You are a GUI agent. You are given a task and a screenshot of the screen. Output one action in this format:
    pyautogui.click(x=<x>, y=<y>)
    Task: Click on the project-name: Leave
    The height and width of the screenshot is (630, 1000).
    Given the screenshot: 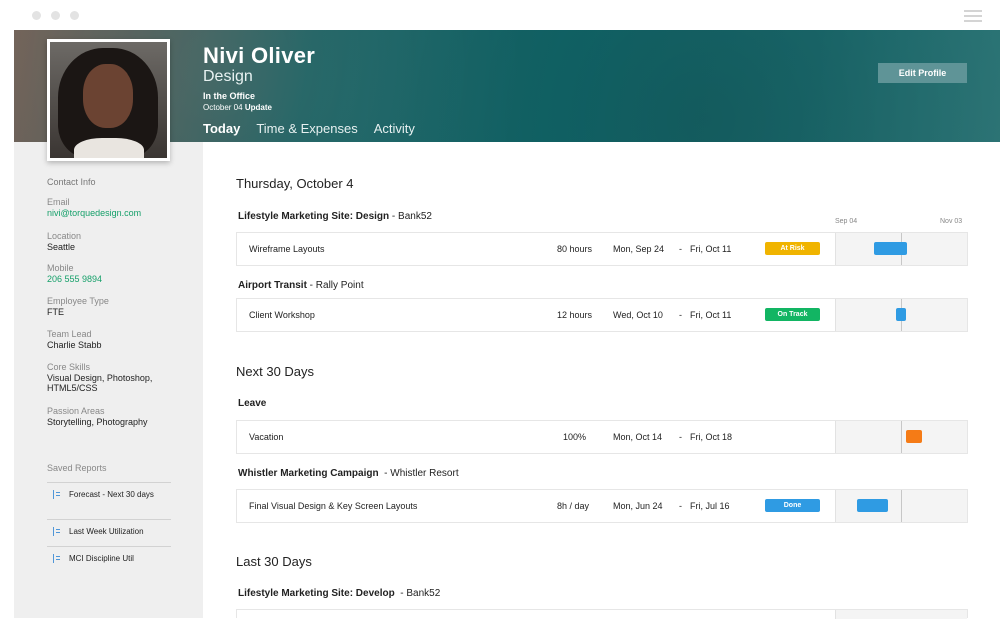 What is the action you would take?
    pyautogui.click(x=252, y=403)
    